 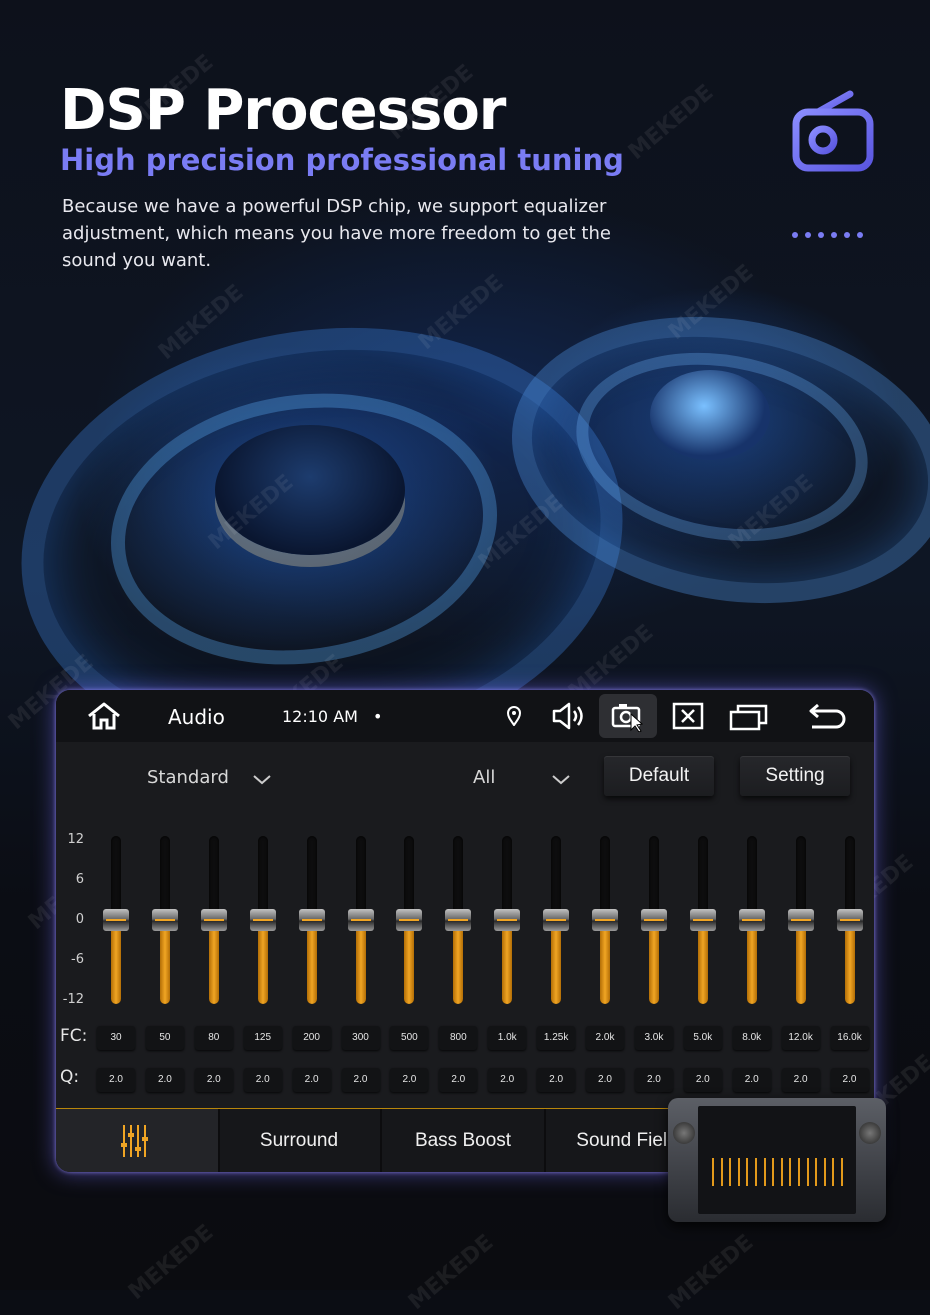 What do you see at coordinates (138, 1140) in the screenshot?
I see `tab-equalizer` at bounding box center [138, 1140].